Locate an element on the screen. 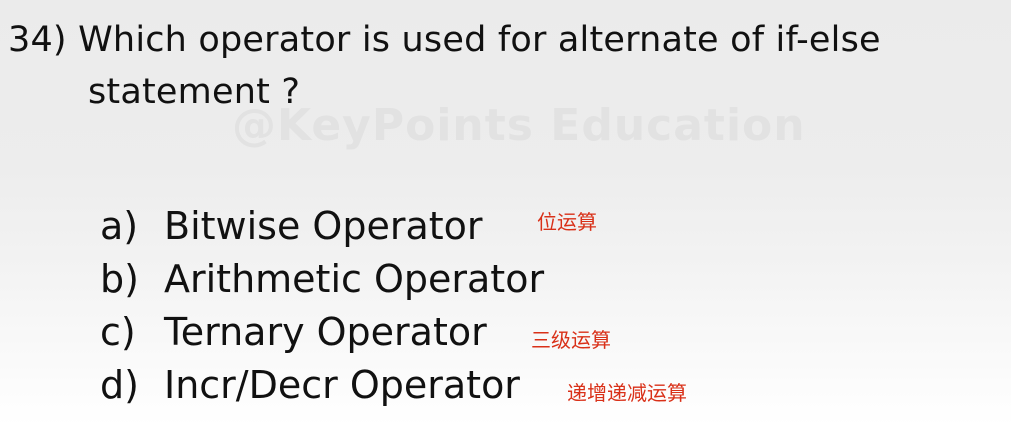 This screenshot has height=426, width=1011. option-d-note: 递增递减运算 is located at coordinates (627, 393).